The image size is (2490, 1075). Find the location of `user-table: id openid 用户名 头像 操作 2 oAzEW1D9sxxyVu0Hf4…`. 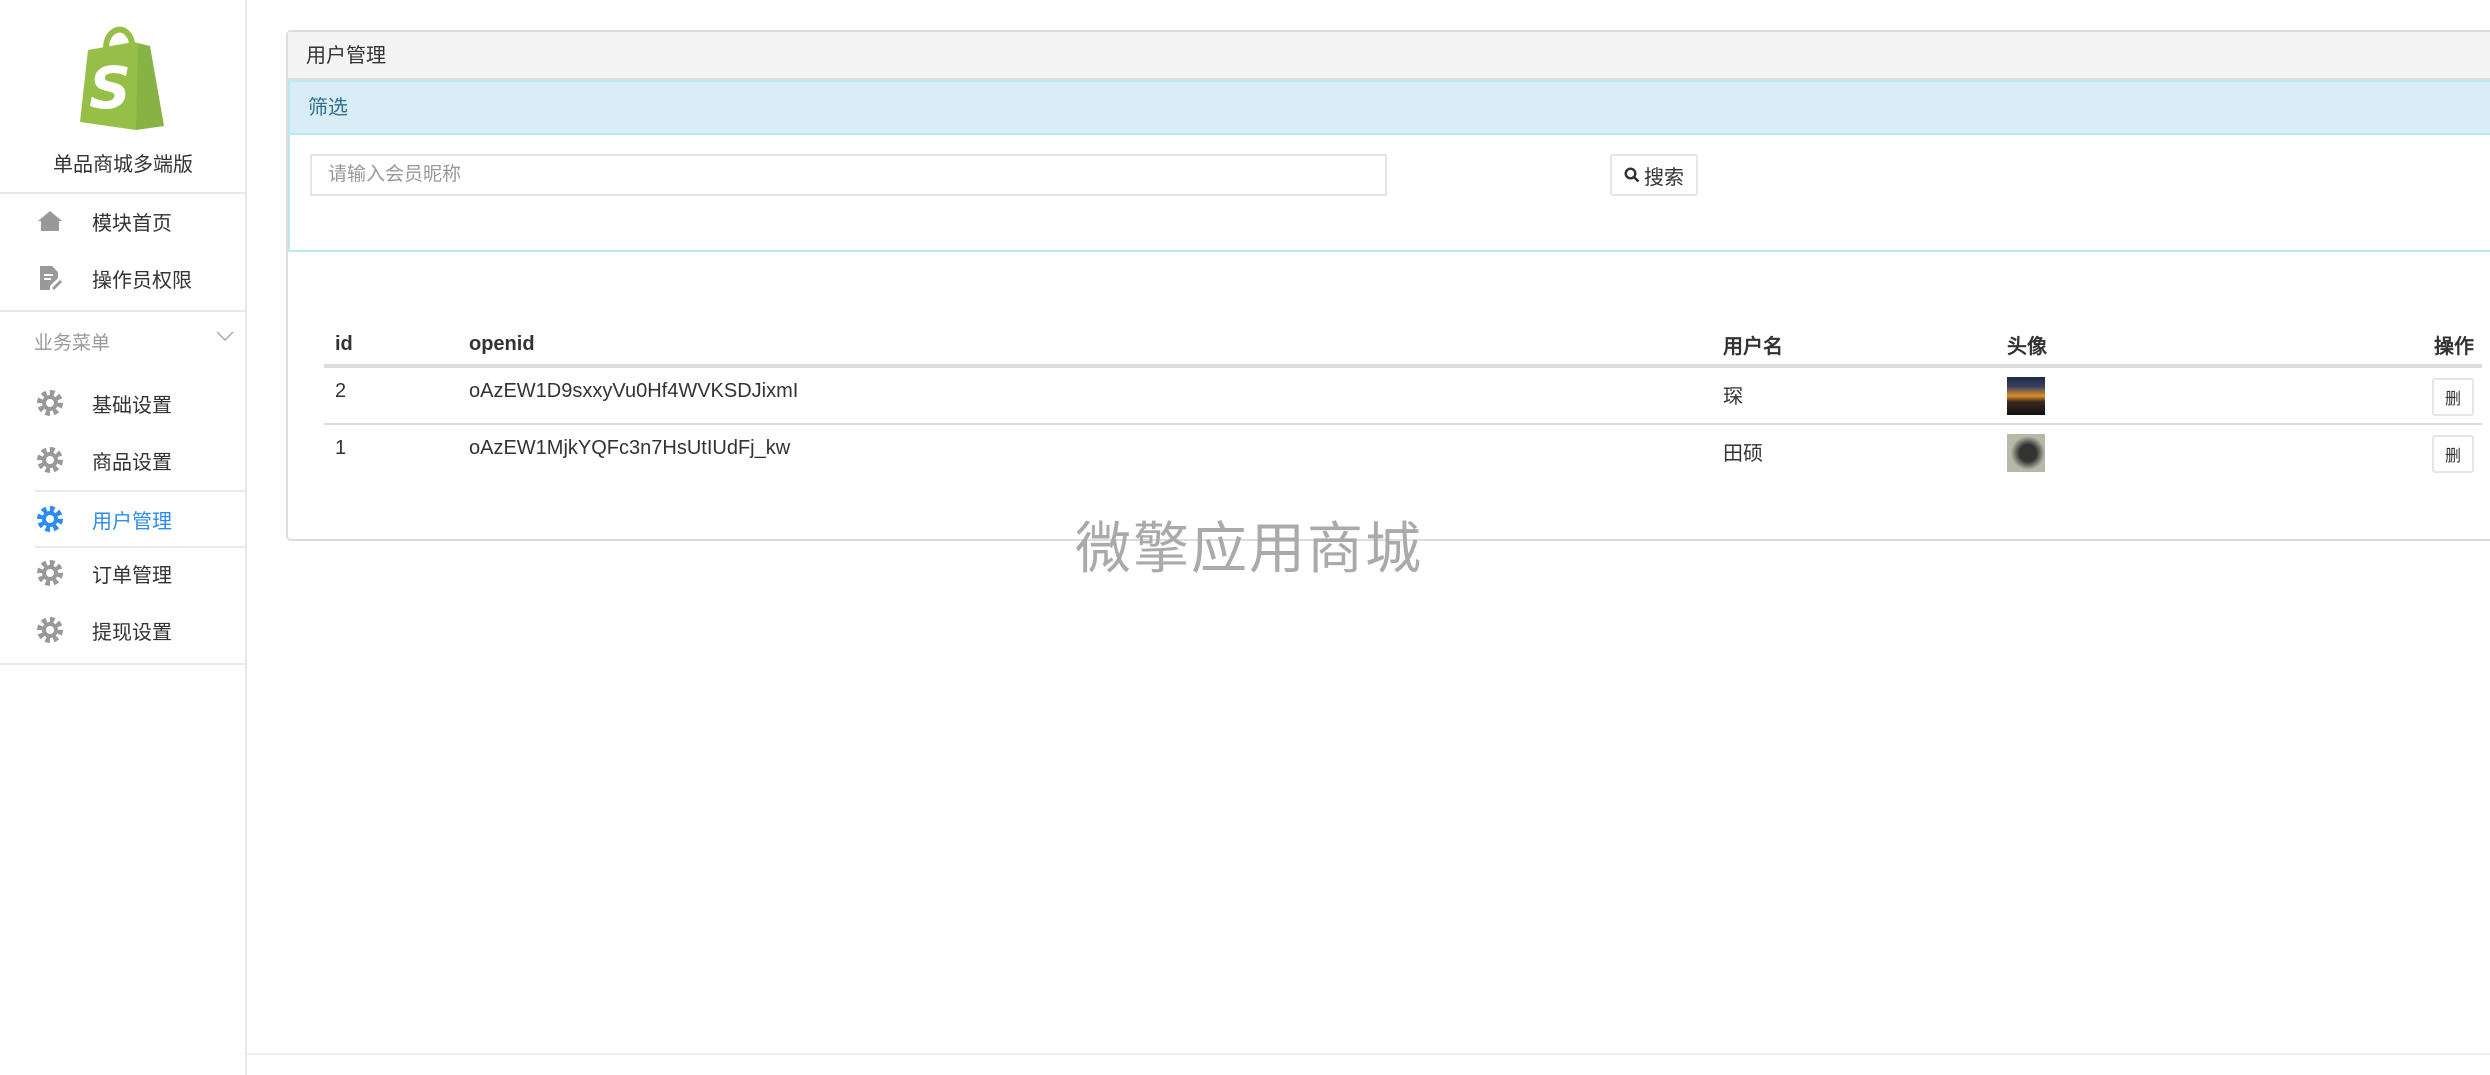

user-table: id openid 用户名 头像 操作 2 oAzEW1D9sxxyVu0Hf4… is located at coordinates (1403, 403).